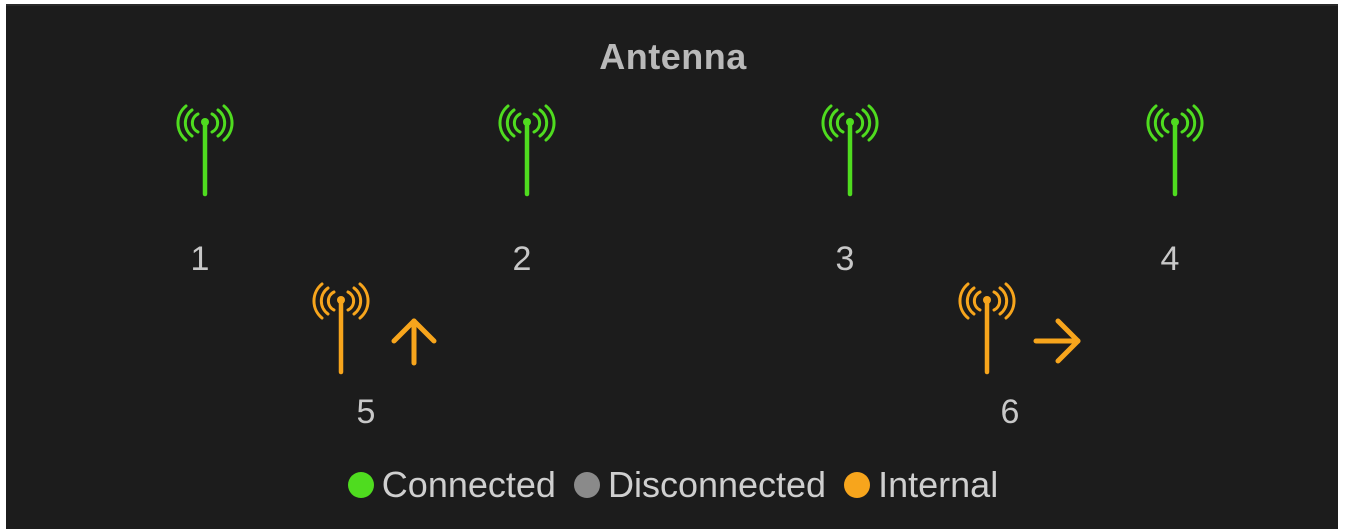 Image resolution: width=1346 pixels, height=529 pixels. Describe the element at coordinates (857, 485) in the screenshot. I see `internal-dot-icon` at that location.